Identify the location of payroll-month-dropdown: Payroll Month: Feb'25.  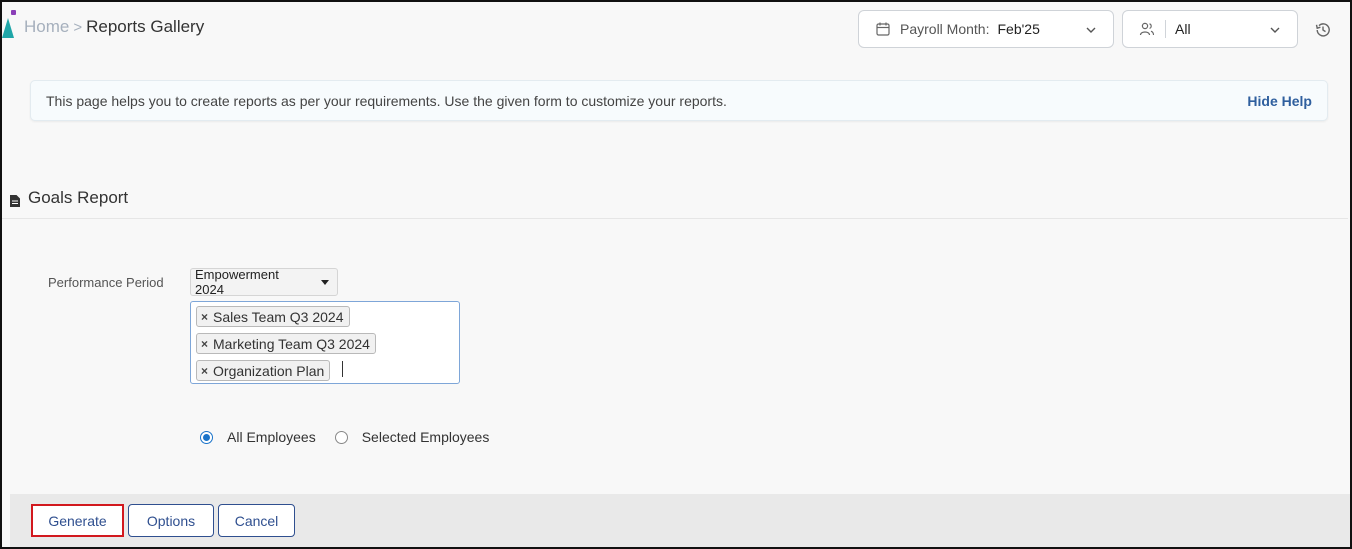
(986, 29).